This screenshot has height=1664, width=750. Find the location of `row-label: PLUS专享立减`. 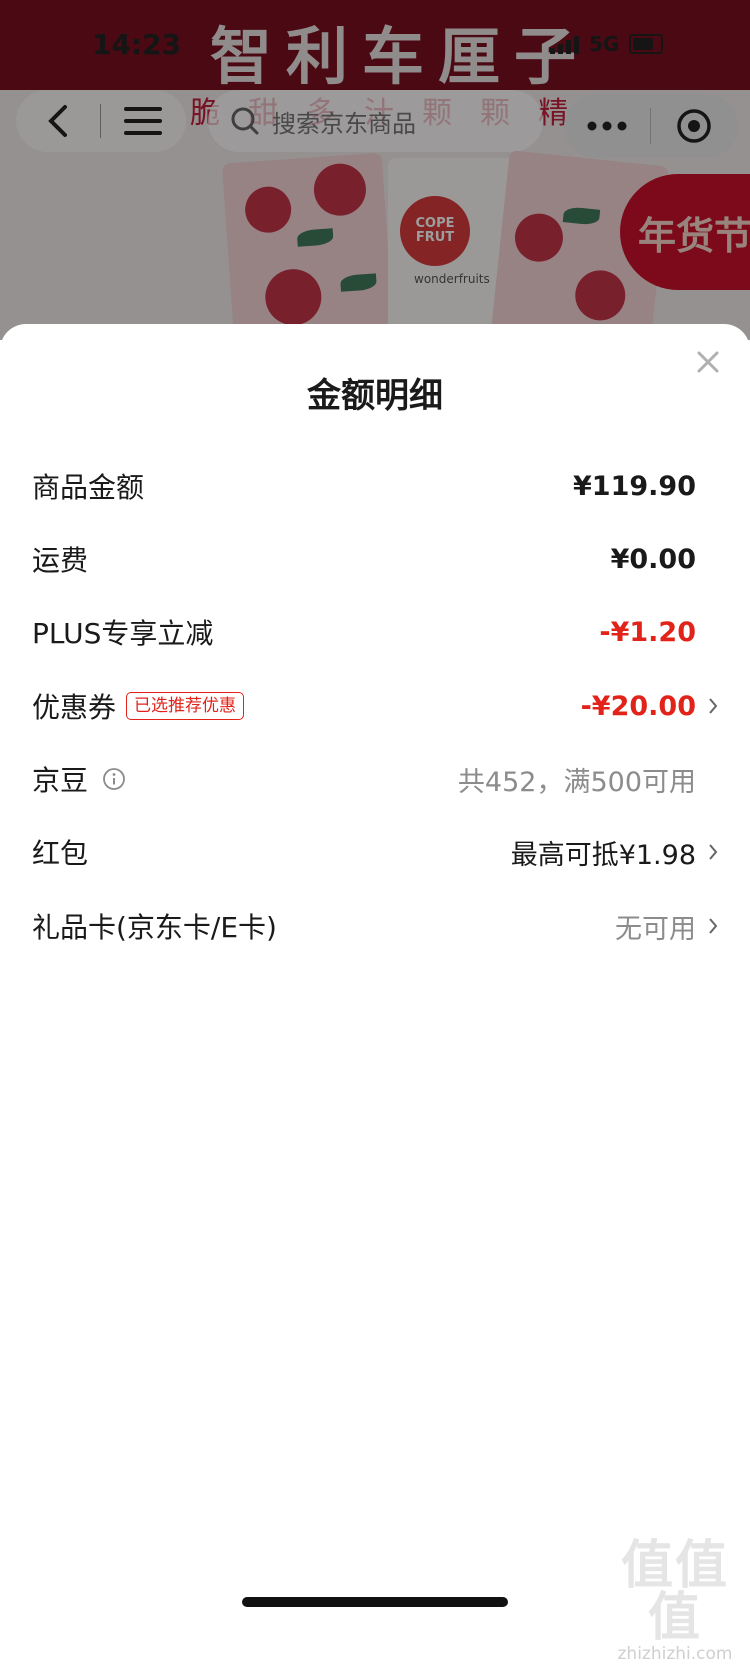

row-label: PLUS专享立减 is located at coordinates (123, 633).